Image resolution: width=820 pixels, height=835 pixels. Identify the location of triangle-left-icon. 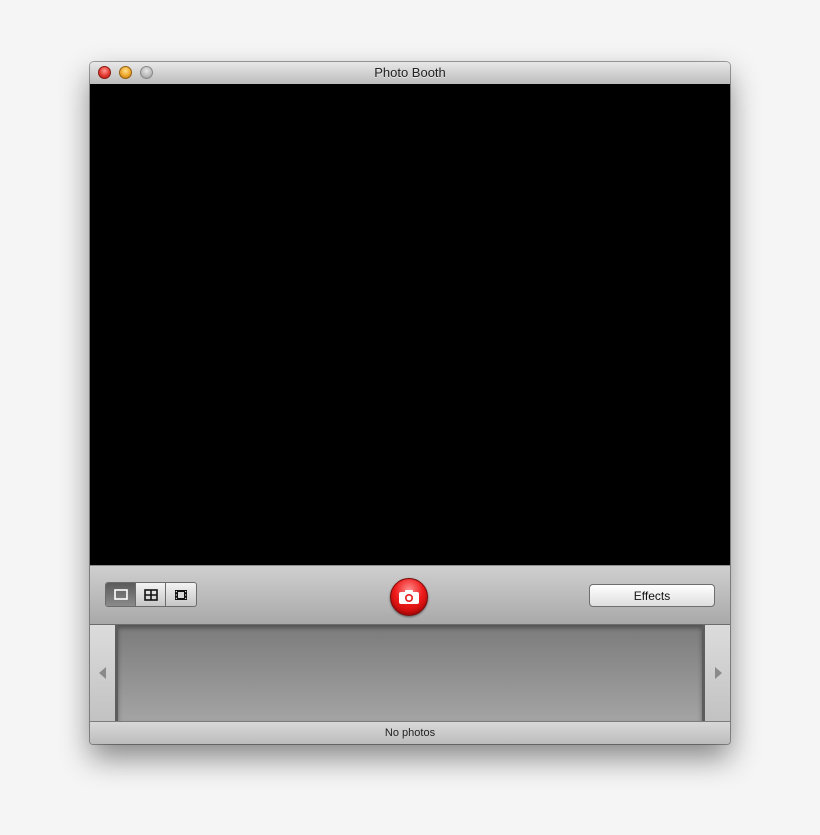
(102, 673).